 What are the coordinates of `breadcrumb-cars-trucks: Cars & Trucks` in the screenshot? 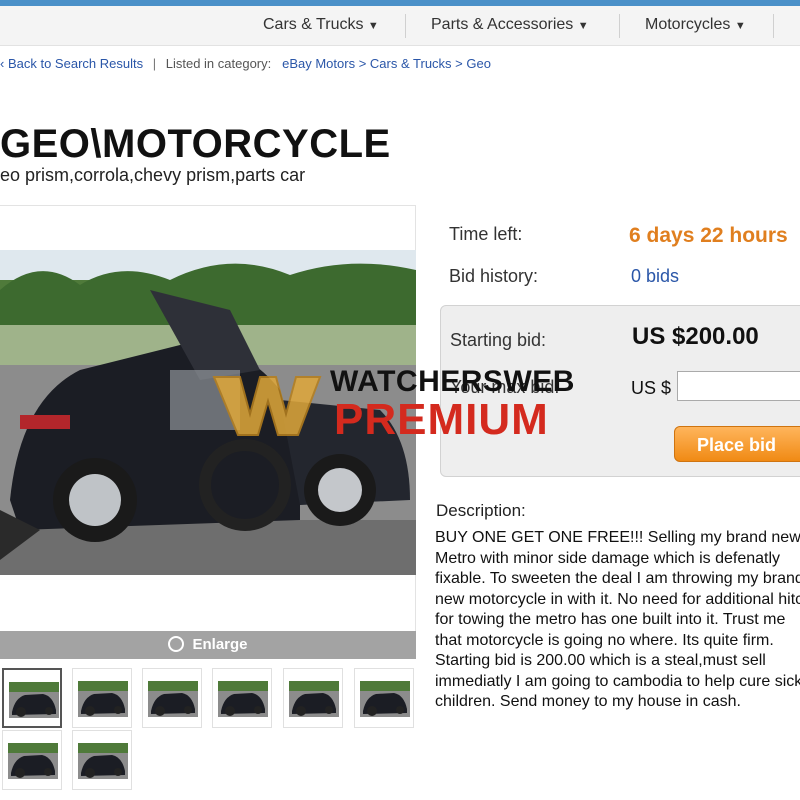 It's located at (411, 63).